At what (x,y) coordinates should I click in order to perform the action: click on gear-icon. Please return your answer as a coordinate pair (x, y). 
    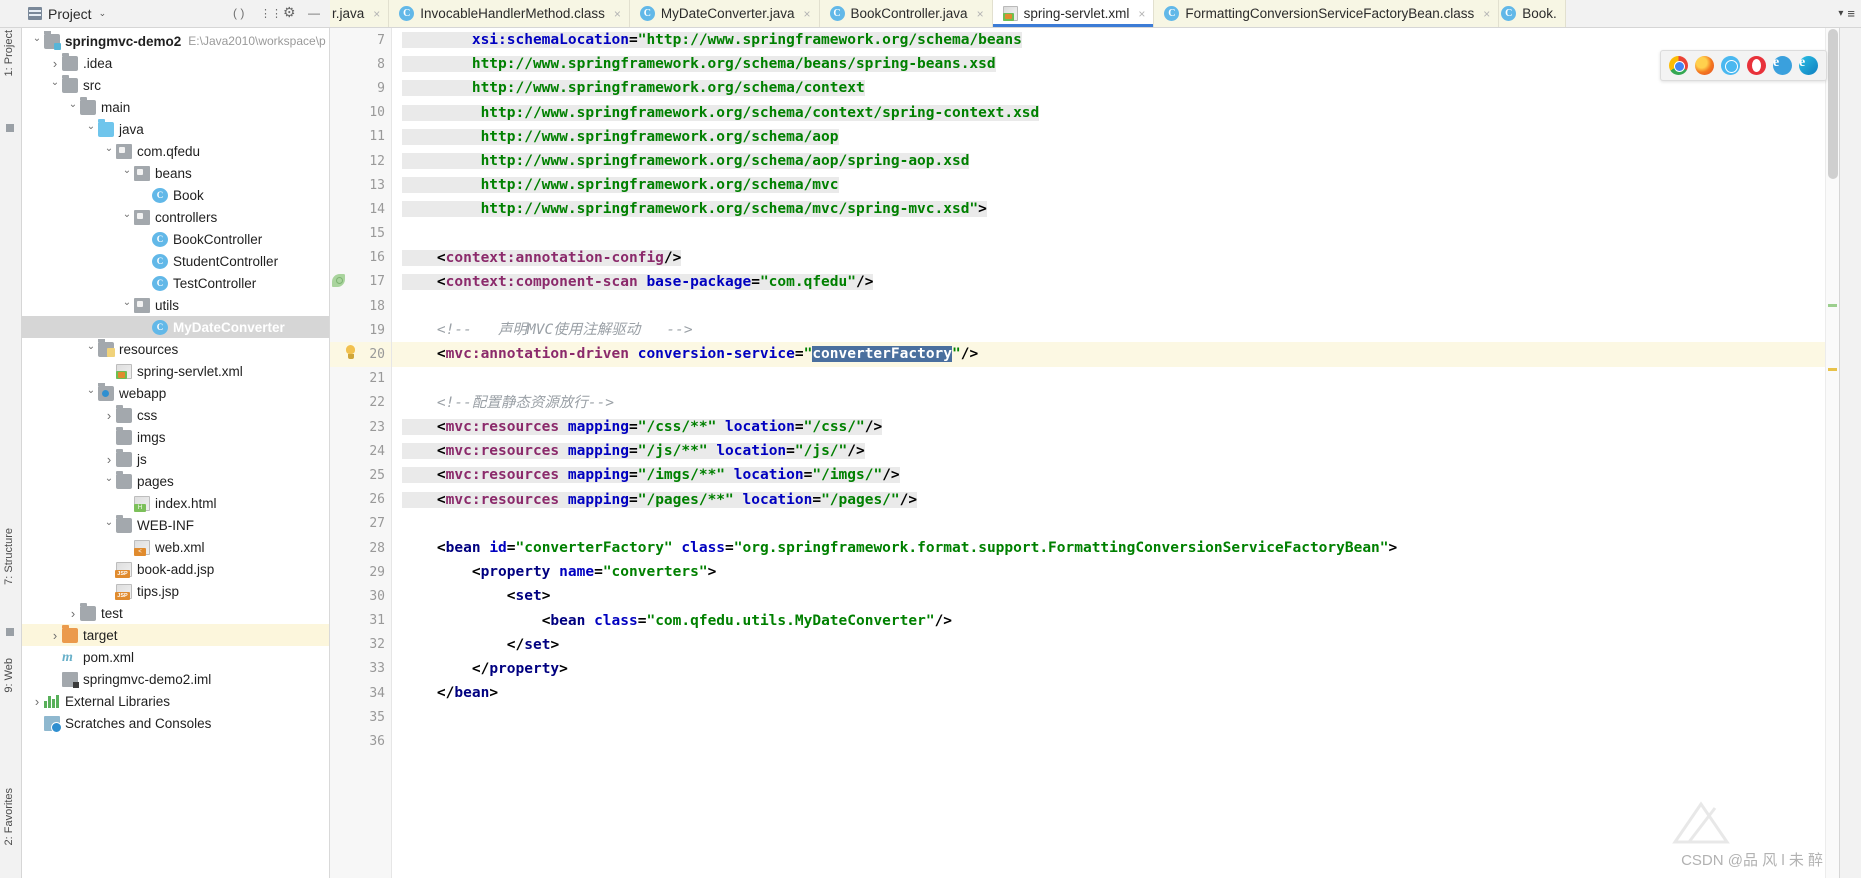
    Looking at the image, I should click on (291, 13).